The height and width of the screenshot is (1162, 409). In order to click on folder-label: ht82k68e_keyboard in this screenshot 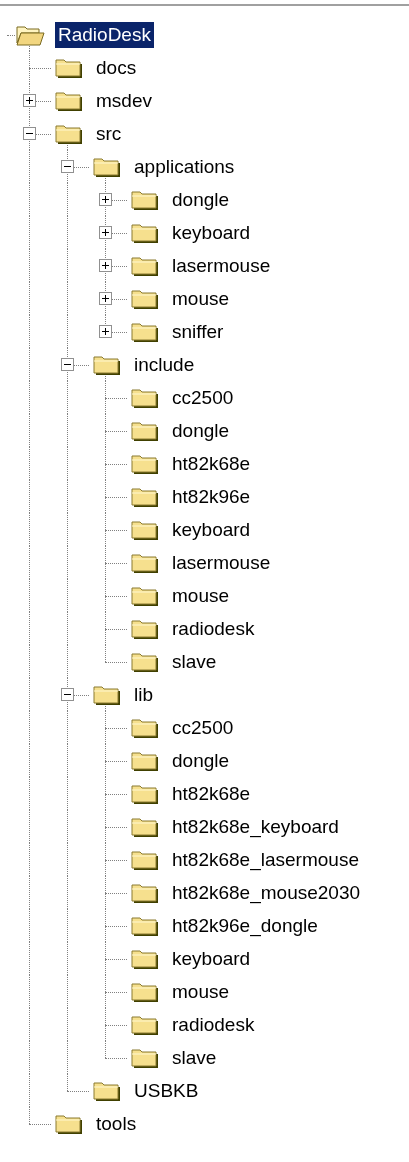, I will do `click(255, 826)`.